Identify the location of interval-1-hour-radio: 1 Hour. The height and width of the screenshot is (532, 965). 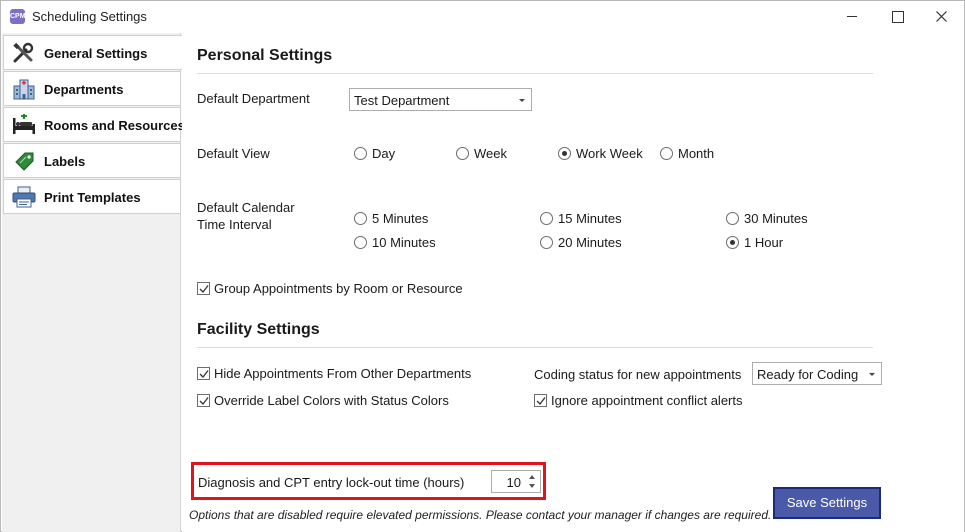
(761, 243).